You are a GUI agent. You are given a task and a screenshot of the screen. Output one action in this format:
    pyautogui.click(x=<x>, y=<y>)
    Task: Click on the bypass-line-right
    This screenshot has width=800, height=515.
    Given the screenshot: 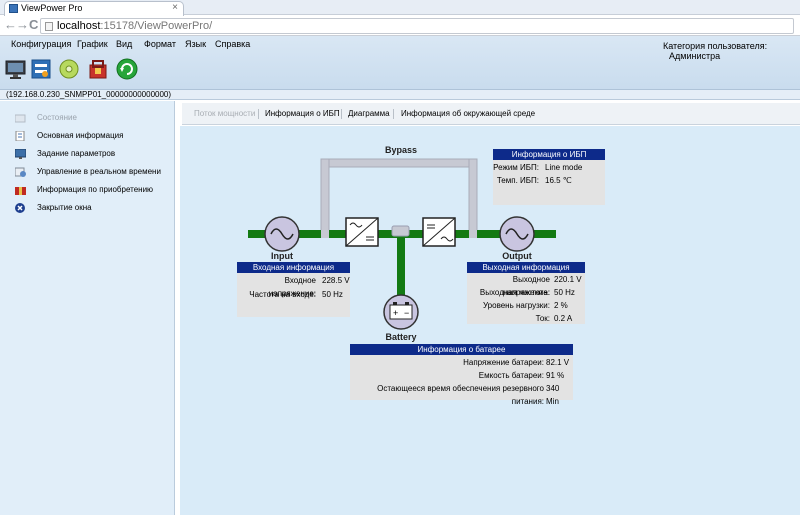 What is the action you would take?
    pyautogui.click(x=473, y=197)
    